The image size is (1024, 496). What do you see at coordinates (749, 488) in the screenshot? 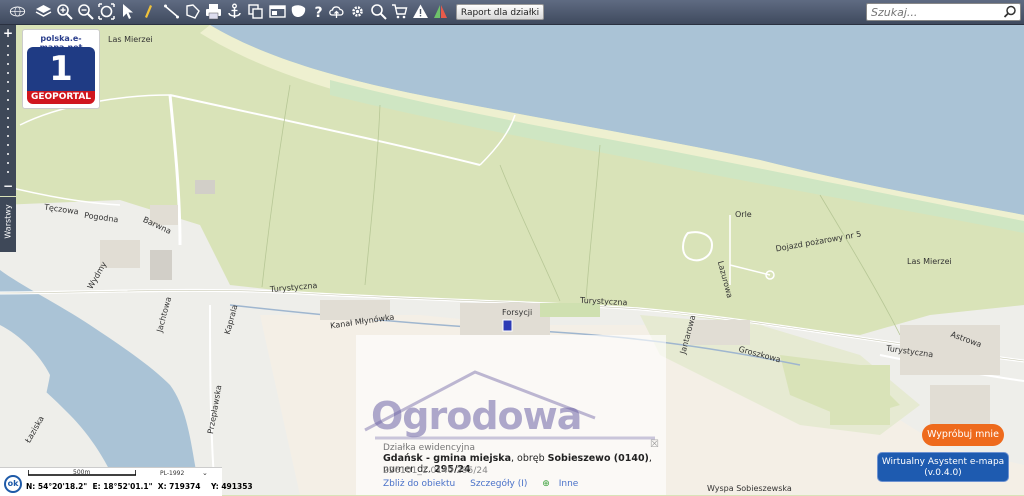
I see `label-wyspa-sobieszewska: Wyspa Sobieszewska` at bounding box center [749, 488].